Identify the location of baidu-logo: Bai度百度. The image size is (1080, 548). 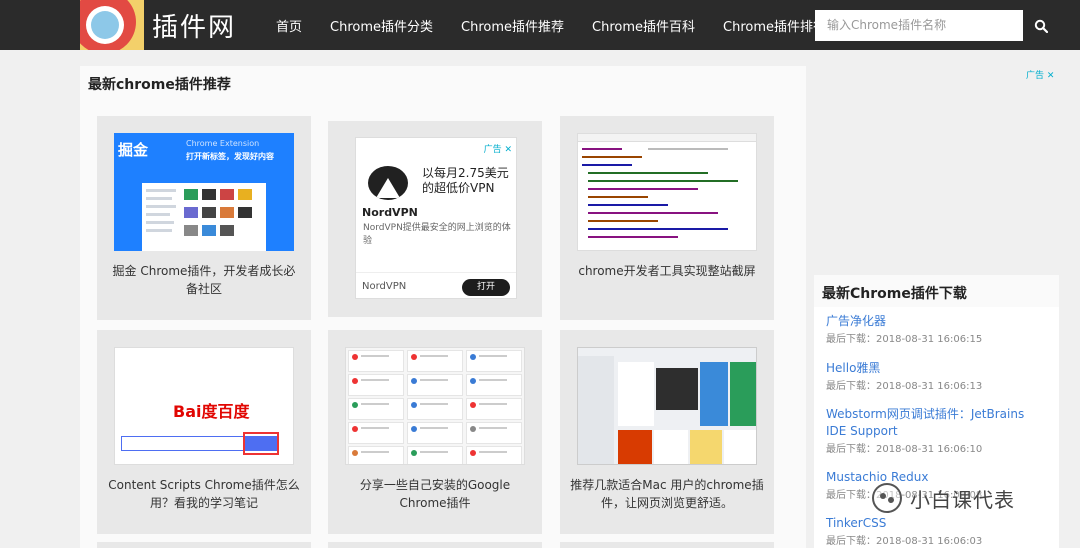
(211, 411).